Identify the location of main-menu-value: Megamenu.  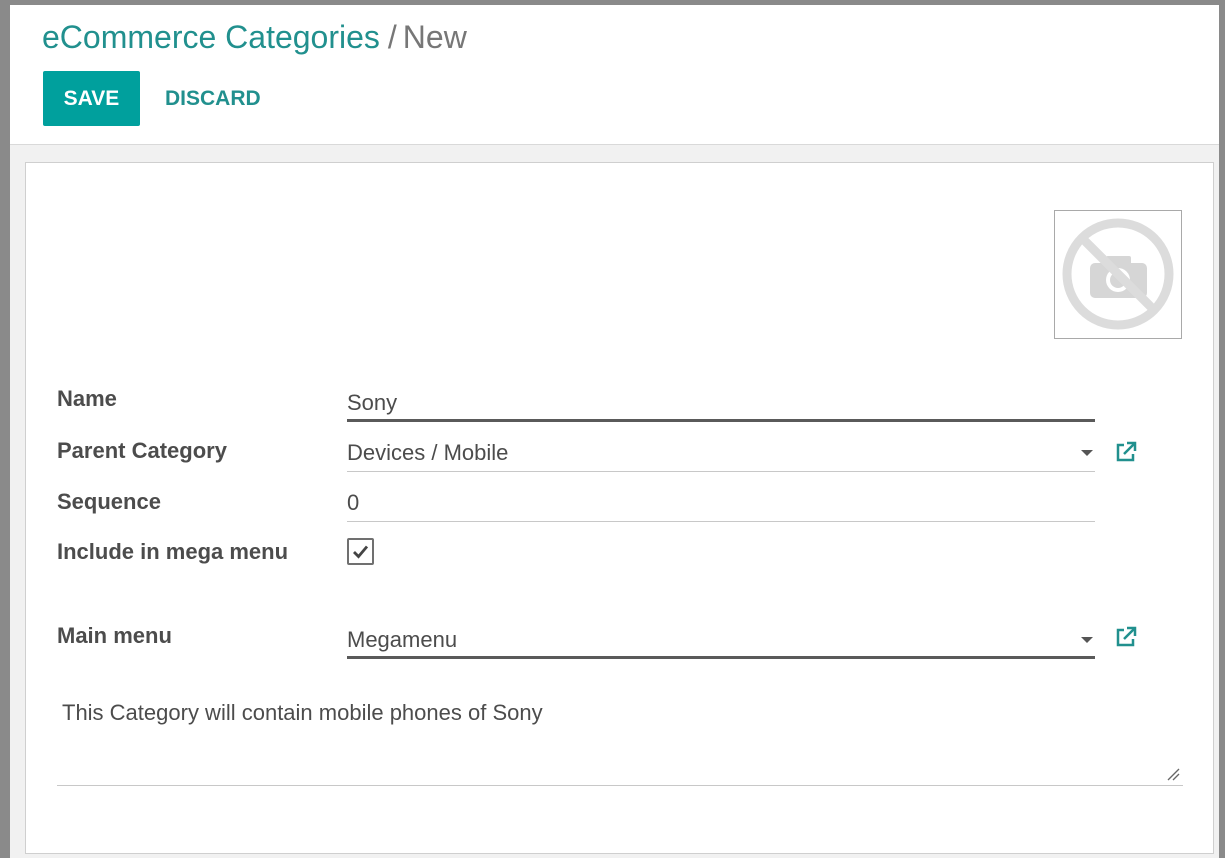
(402, 639).